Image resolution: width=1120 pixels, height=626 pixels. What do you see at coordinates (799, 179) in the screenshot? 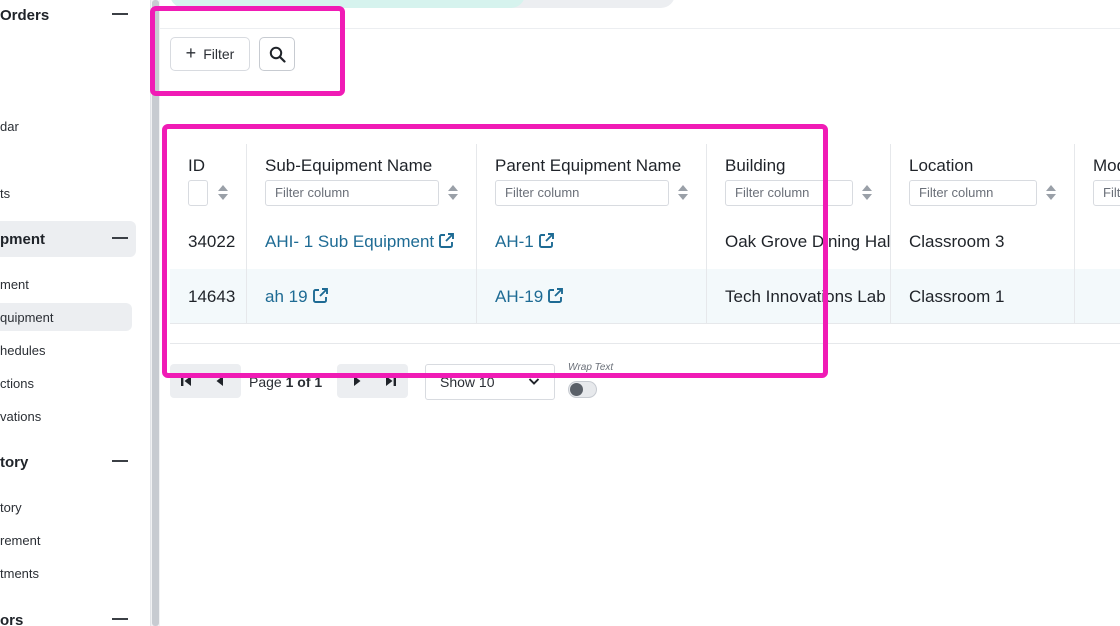
I see `column-header-building: Building Filter column` at bounding box center [799, 179].